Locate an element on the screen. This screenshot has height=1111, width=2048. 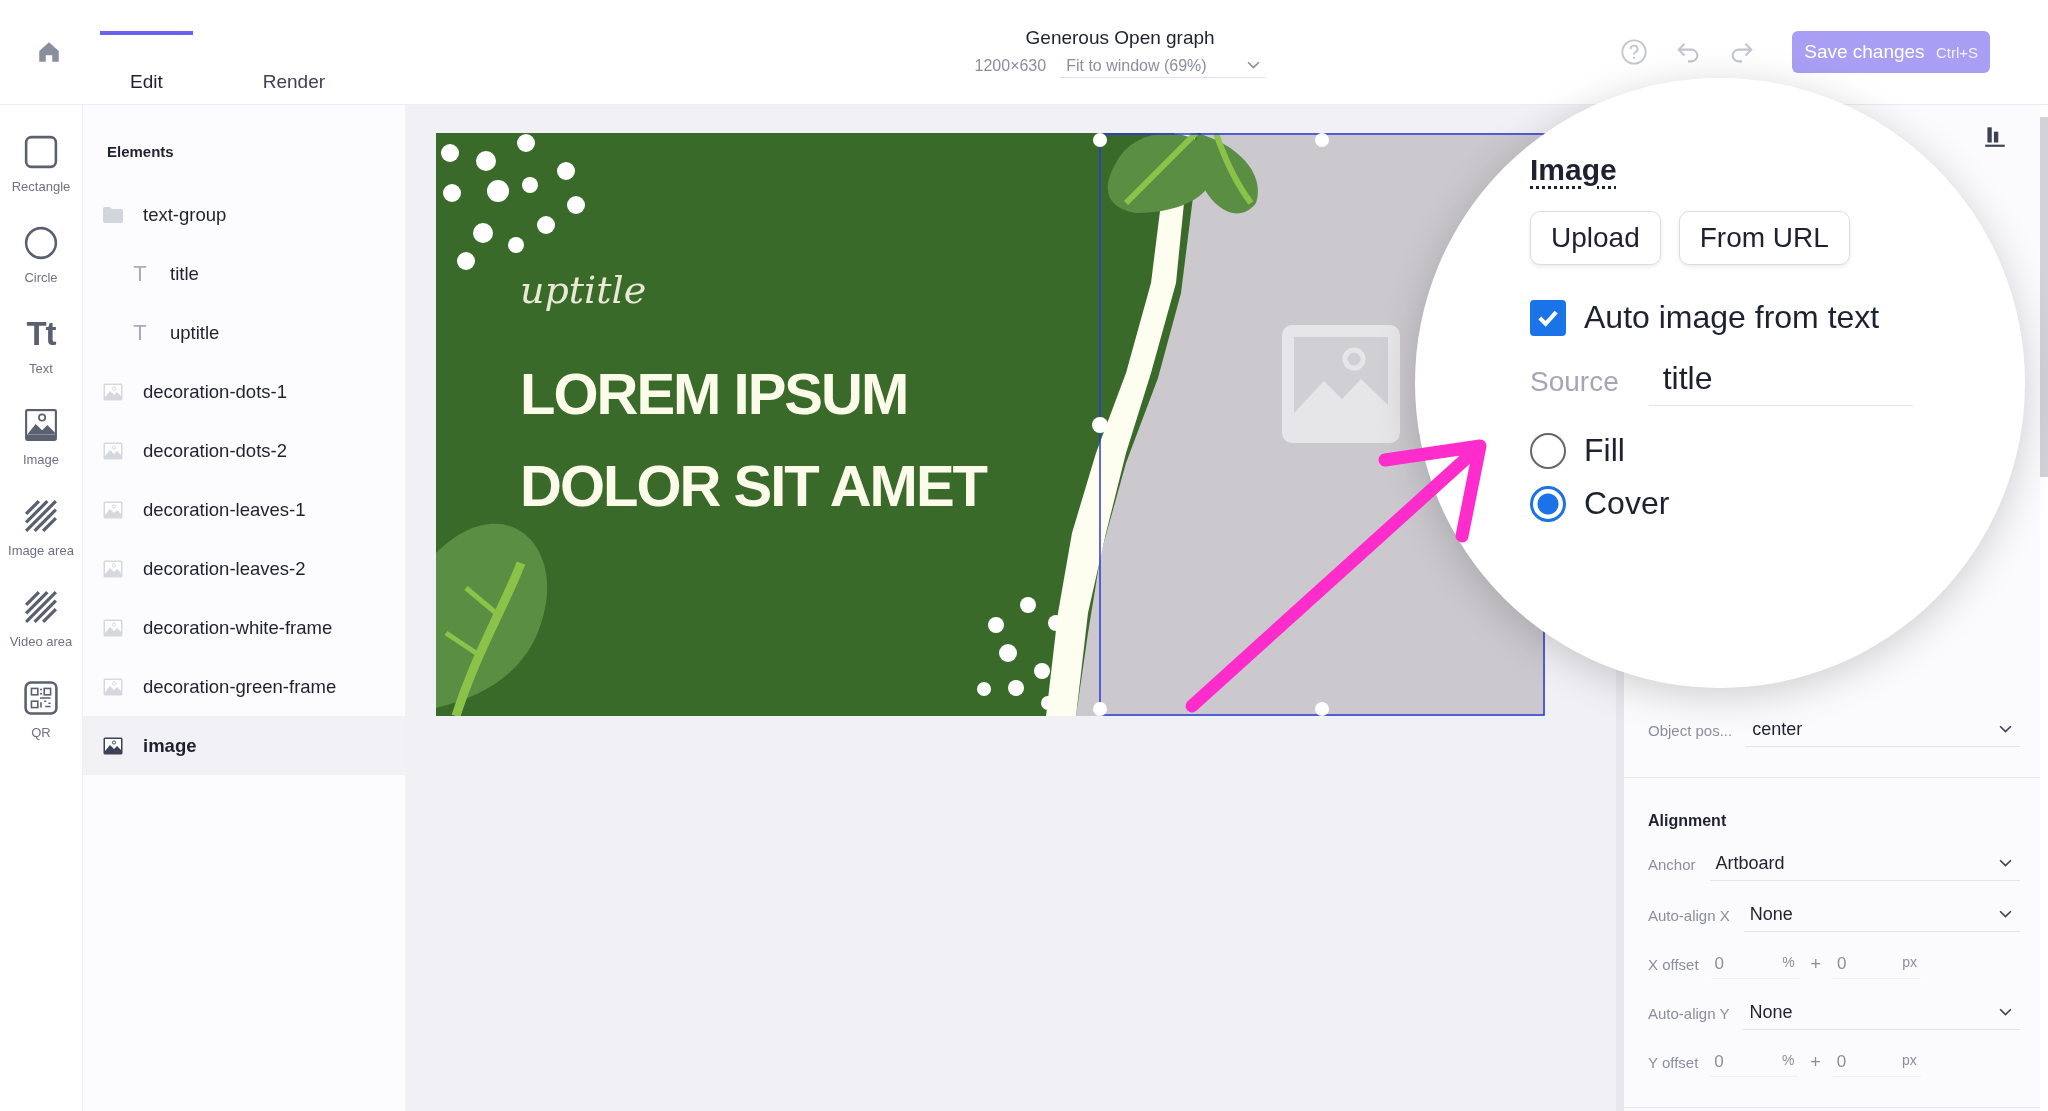
layer-item: T uptitle is located at coordinates (244, 332).